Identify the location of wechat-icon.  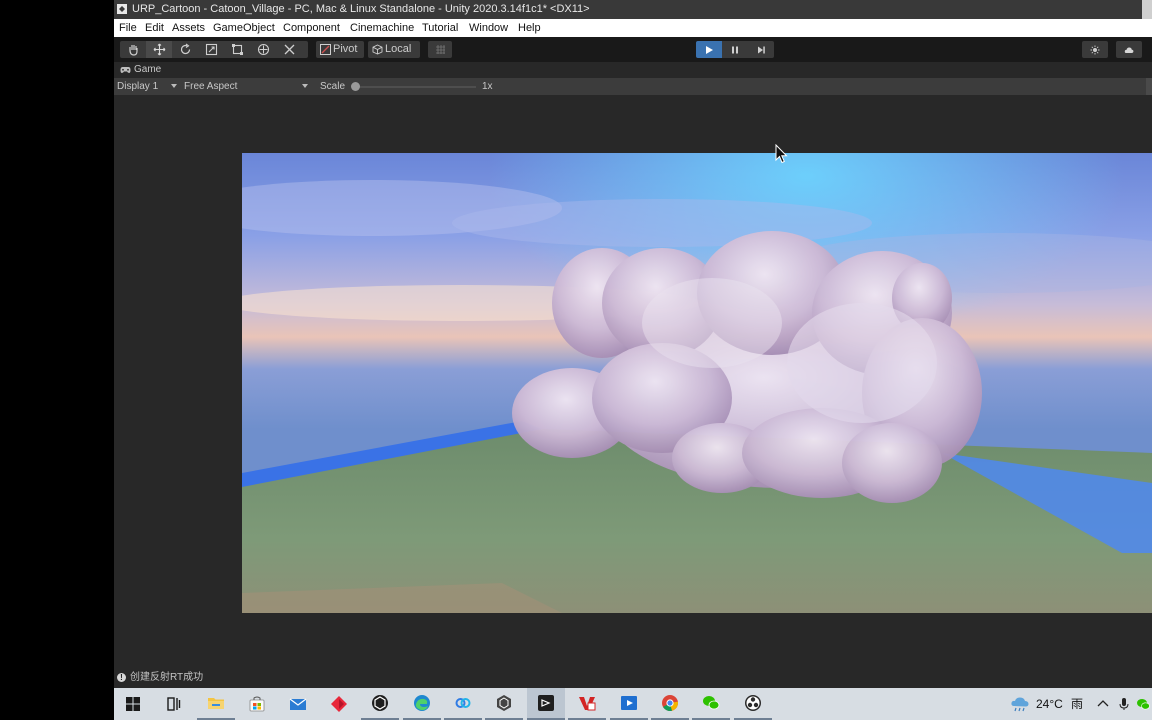
(711, 703).